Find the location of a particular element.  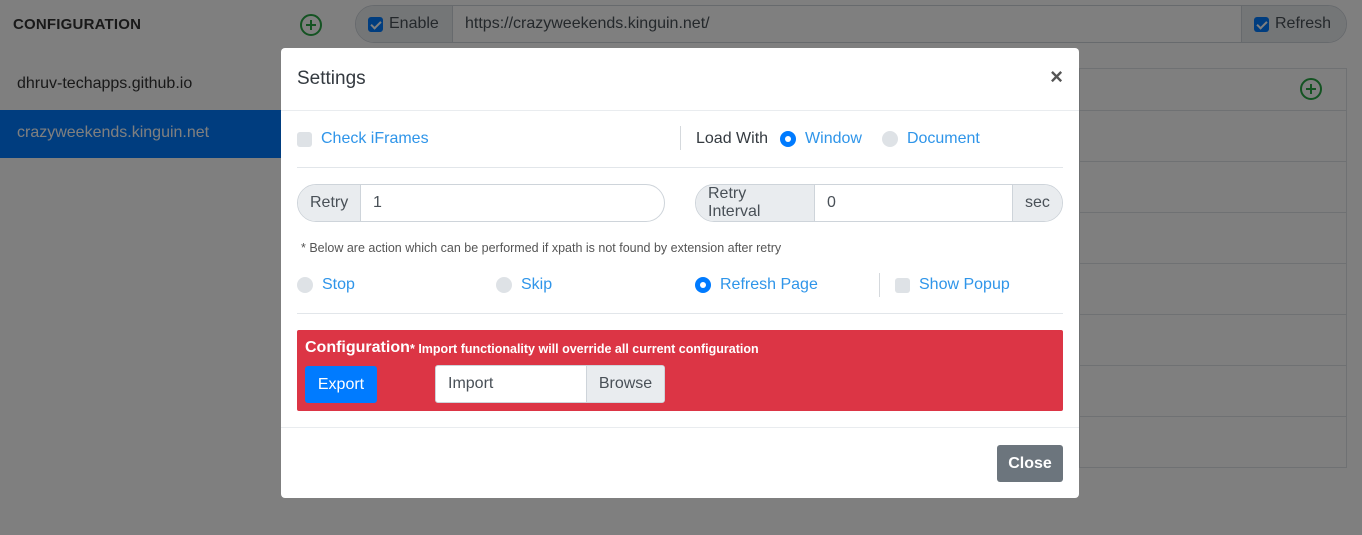

browse-button: Browse is located at coordinates (625, 384).